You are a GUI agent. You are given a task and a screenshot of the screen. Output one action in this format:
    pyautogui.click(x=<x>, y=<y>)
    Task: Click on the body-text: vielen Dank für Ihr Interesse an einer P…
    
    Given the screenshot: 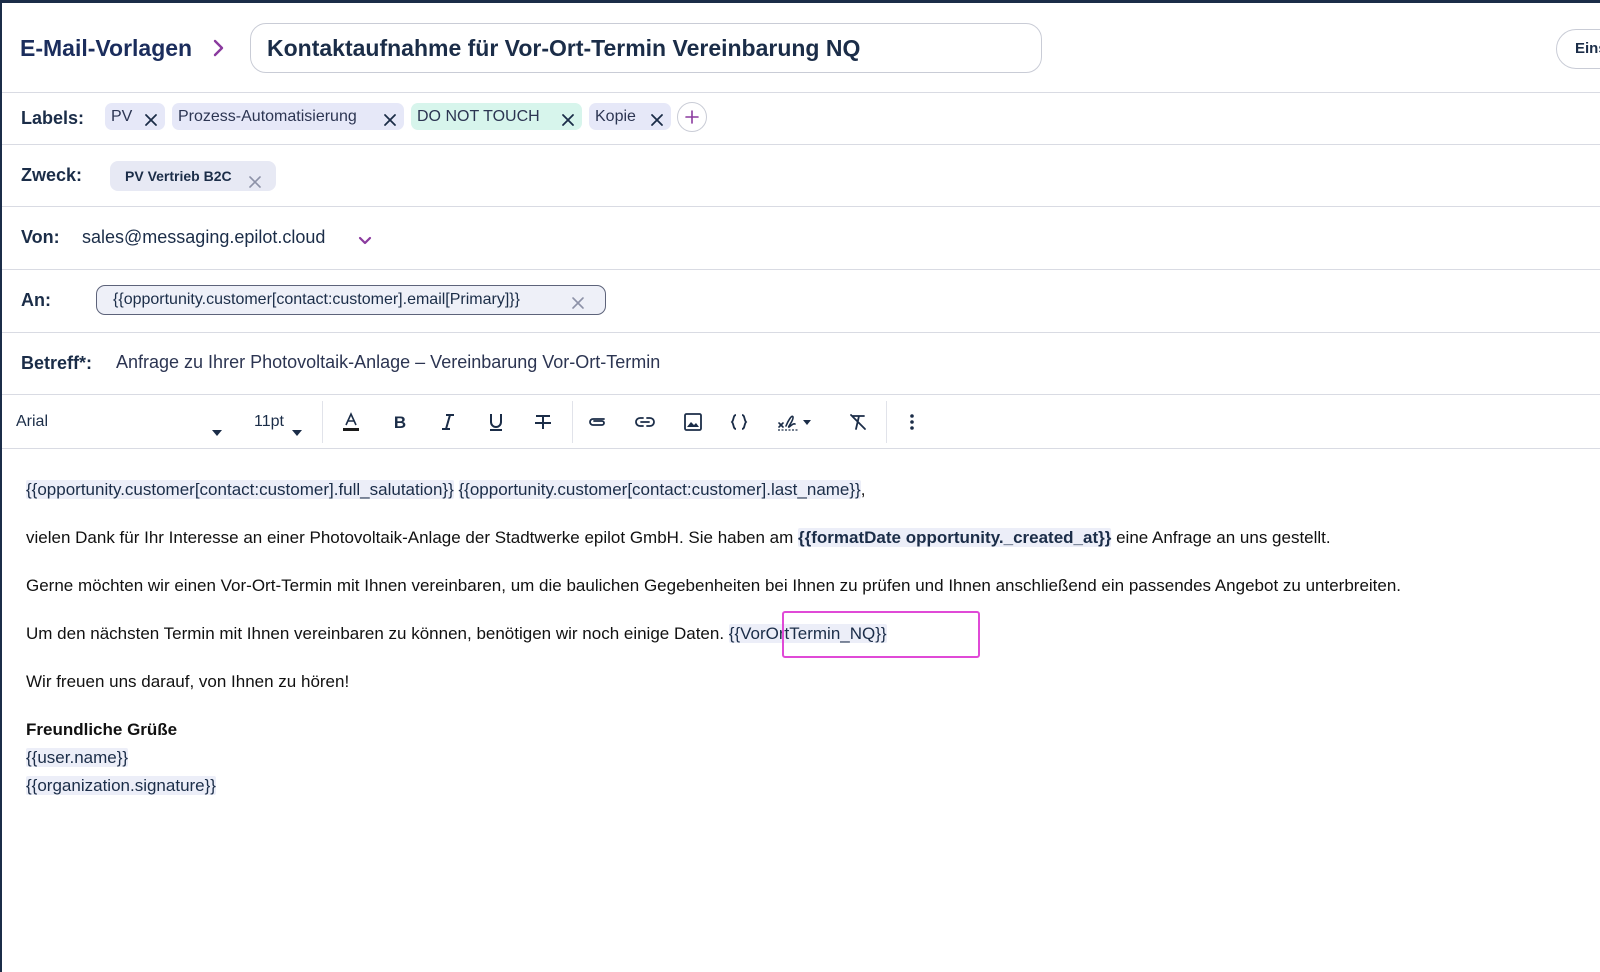 What is the action you would take?
    pyautogui.click(x=412, y=537)
    